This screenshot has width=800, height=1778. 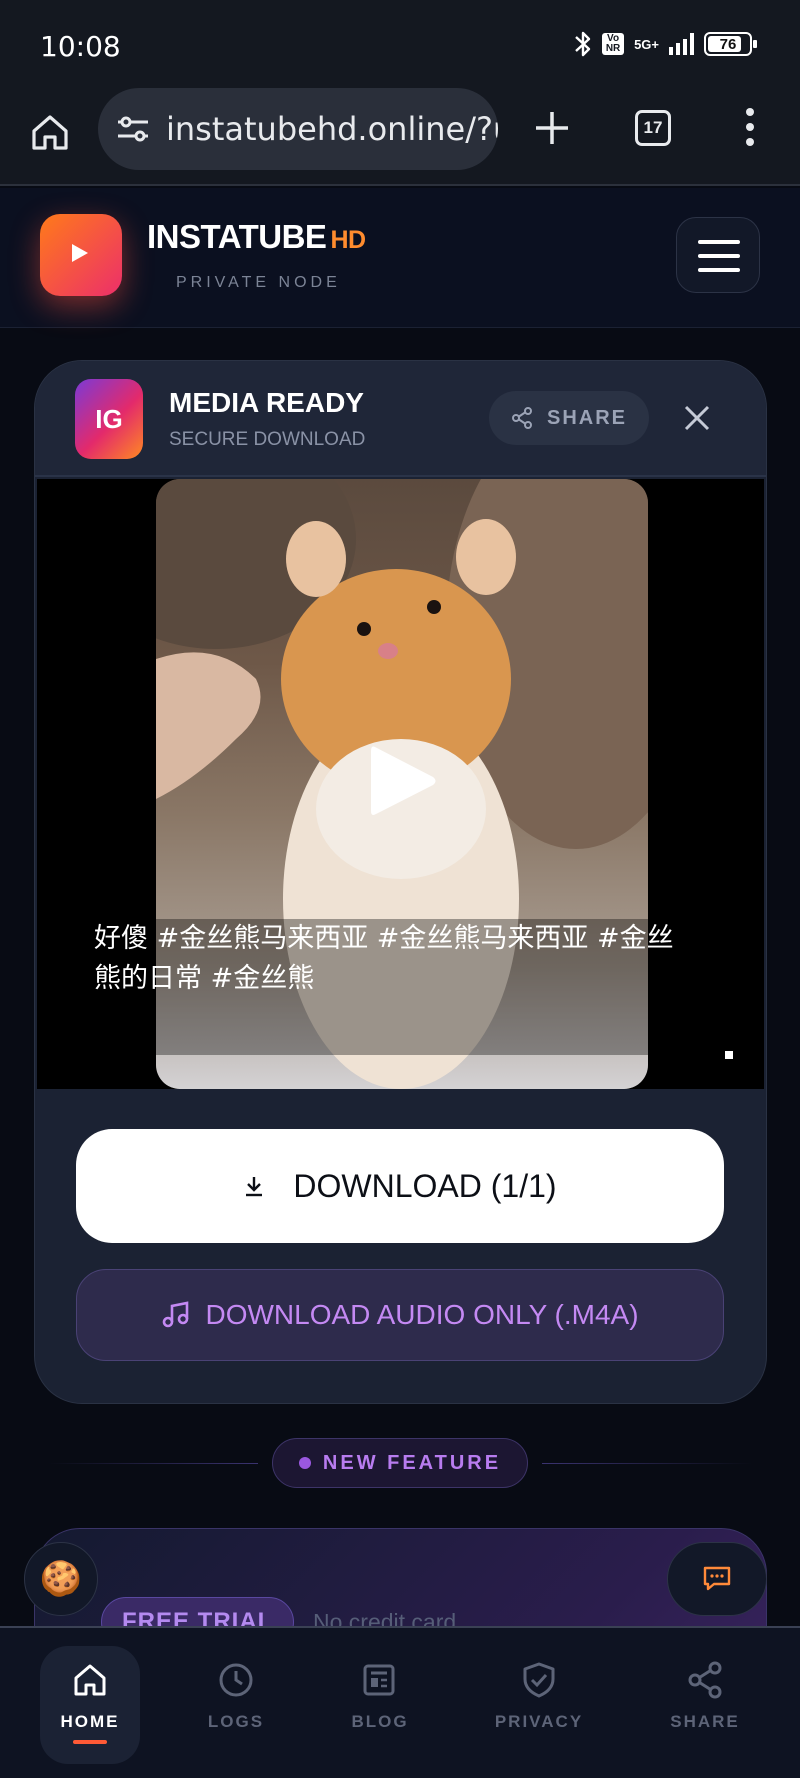 What do you see at coordinates (90, 1742) in the screenshot?
I see `active-indicator` at bounding box center [90, 1742].